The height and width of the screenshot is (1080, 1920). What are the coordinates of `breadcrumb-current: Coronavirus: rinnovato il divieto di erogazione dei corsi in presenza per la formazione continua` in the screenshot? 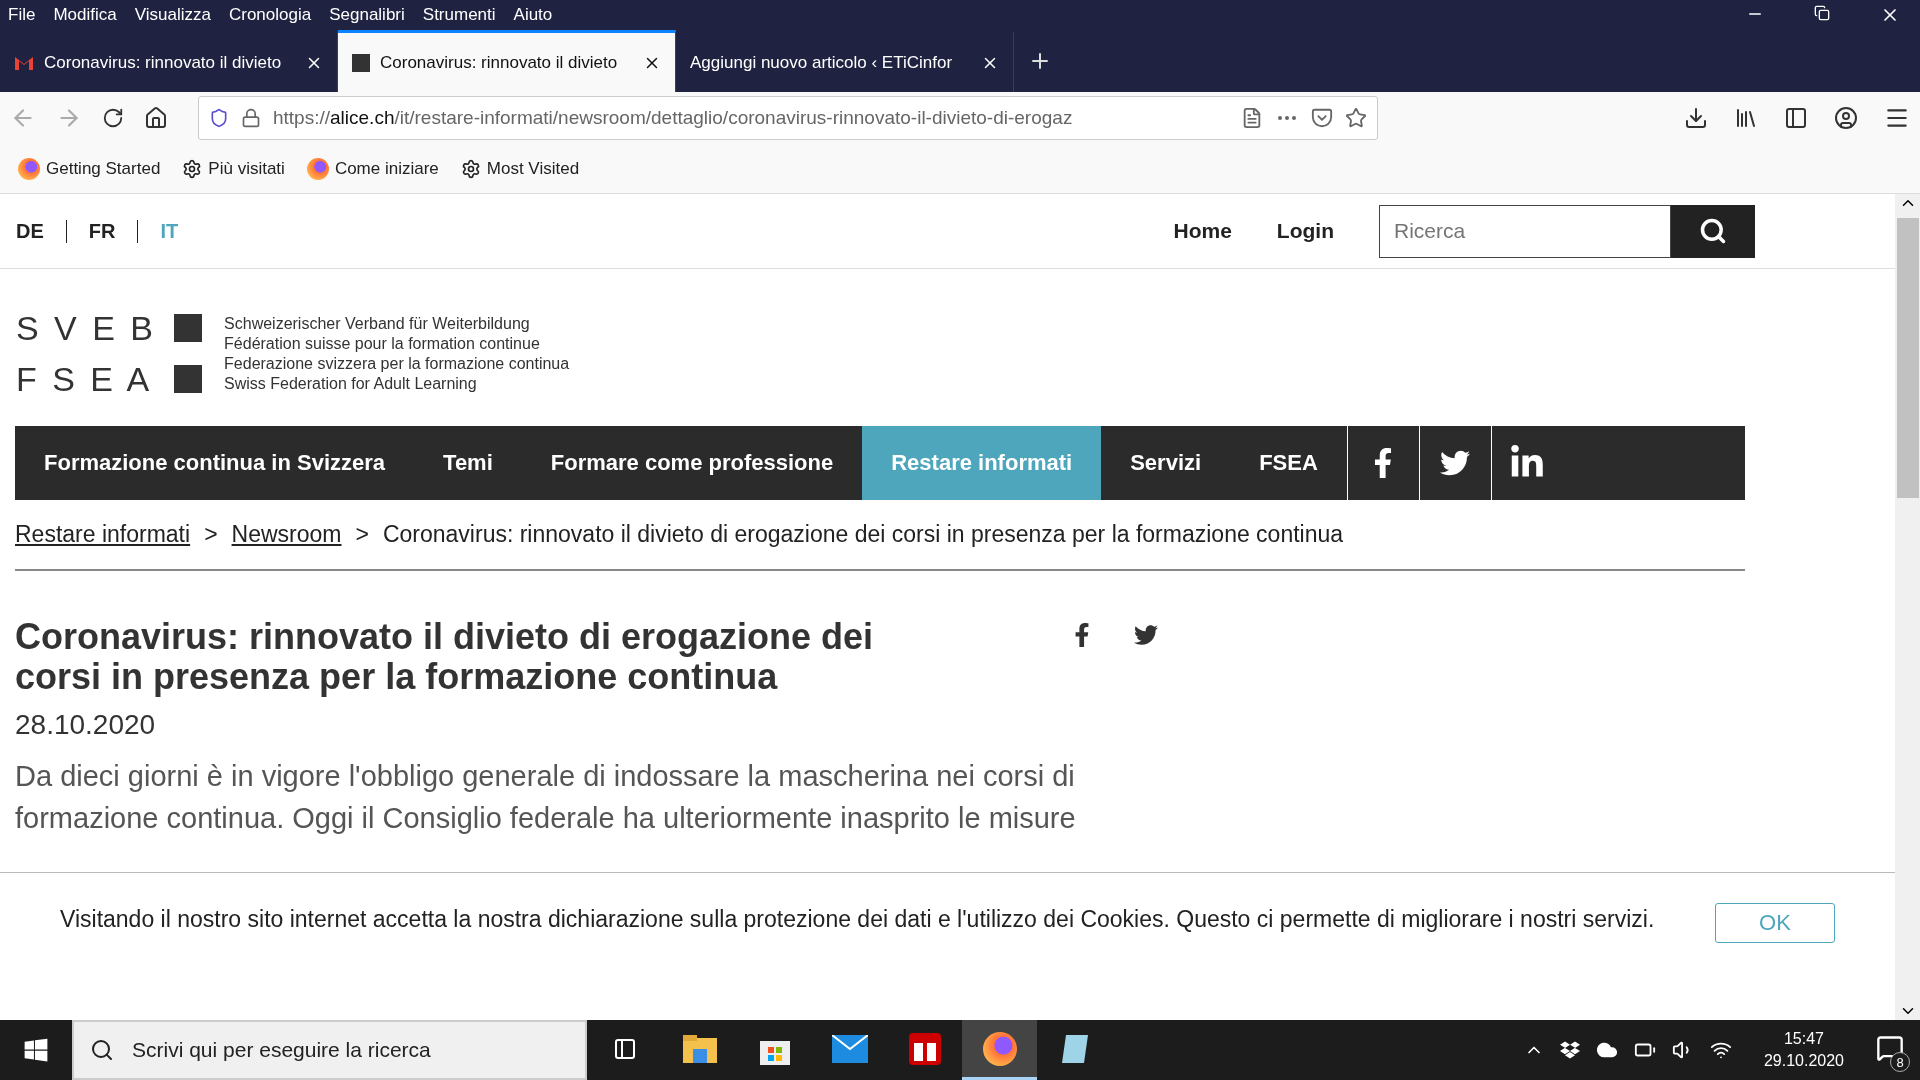 It's located at (863, 534).